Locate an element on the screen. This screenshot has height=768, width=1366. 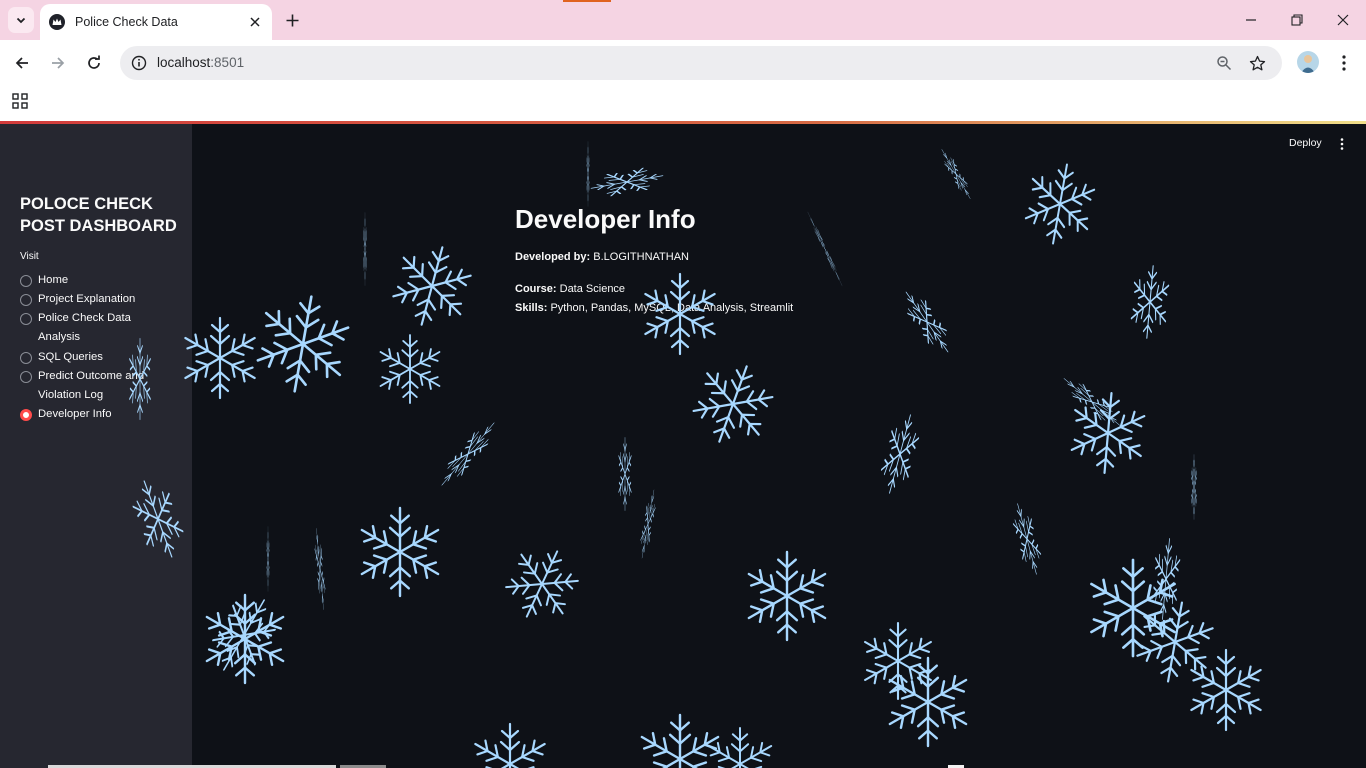
site-info-icon is located at coordinates (139, 63).